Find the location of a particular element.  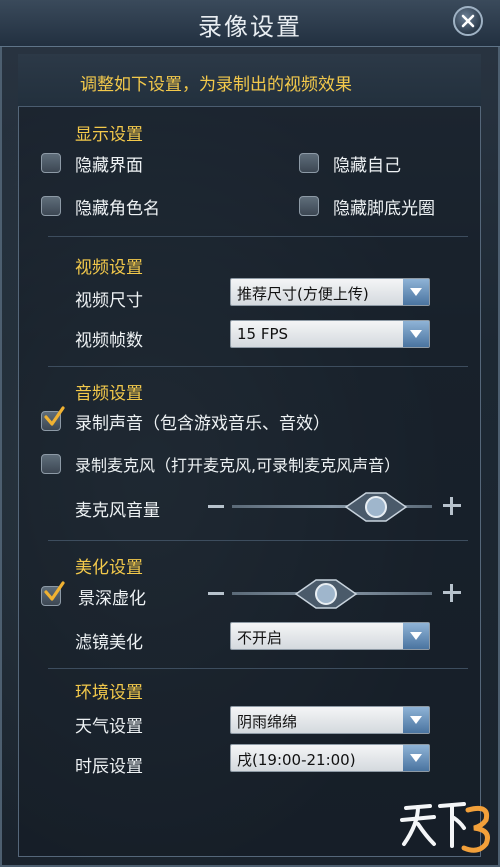

environment-section-title: 环境设置 is located at coordinates (109, 693).